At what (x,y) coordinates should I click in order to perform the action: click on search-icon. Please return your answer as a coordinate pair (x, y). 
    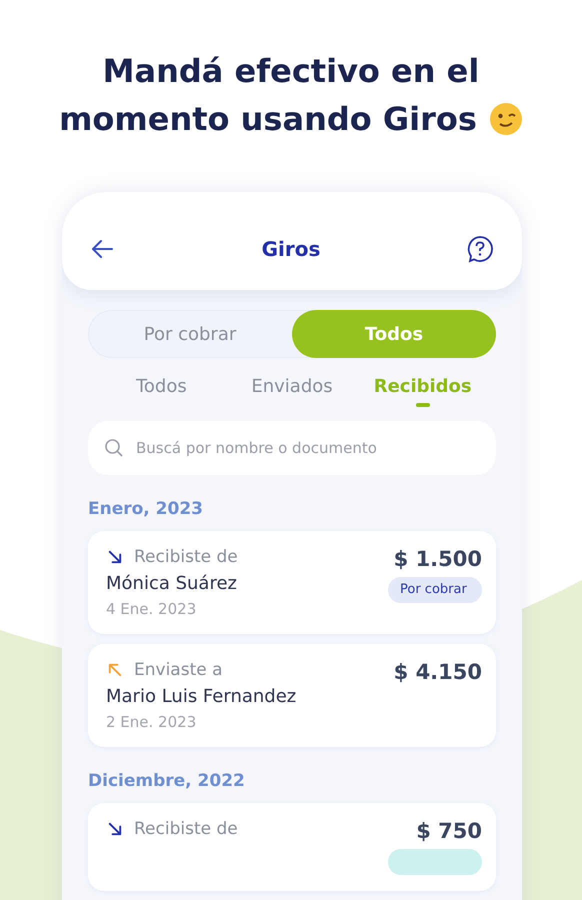
    Looking at the image, I should click on (114, 448).